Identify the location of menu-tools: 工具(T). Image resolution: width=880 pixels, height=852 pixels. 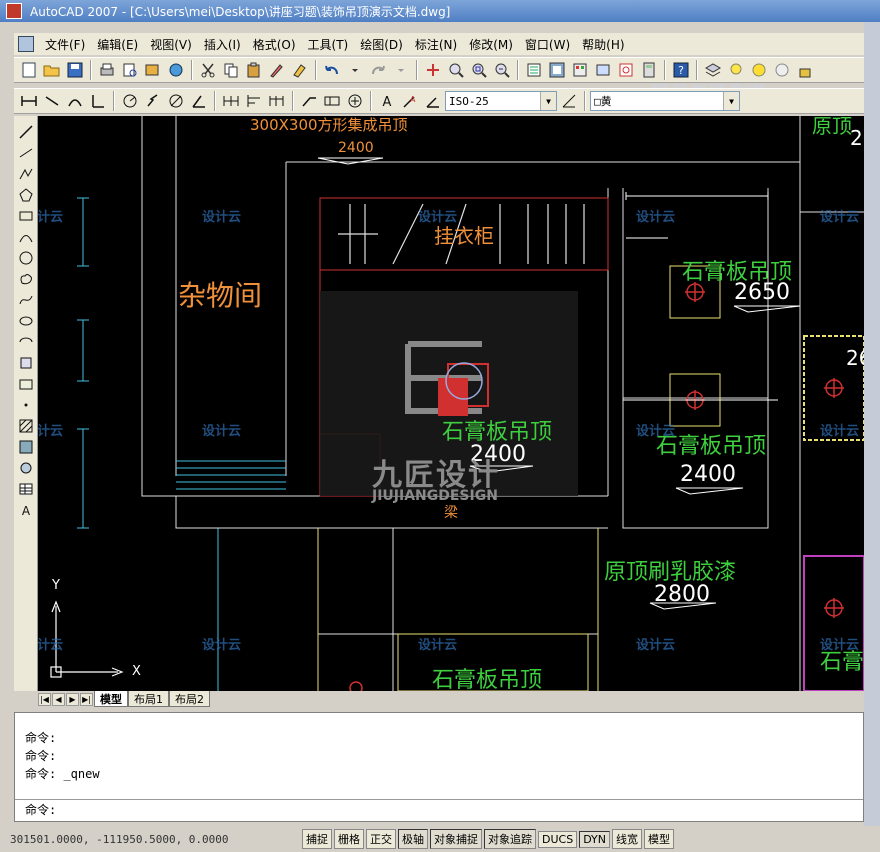
(328, 44).